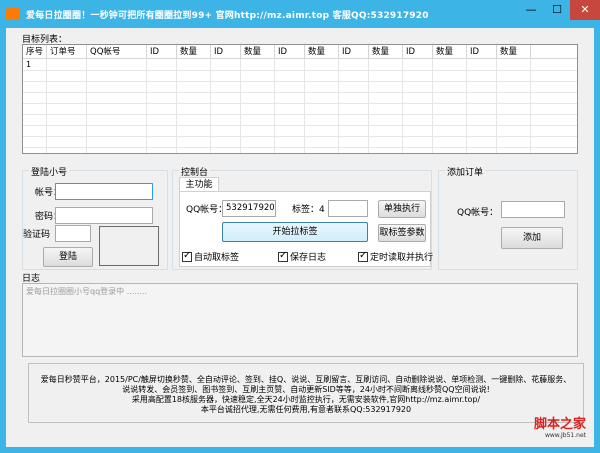 The height and width of the screenshot is (453, 600). I want to click on list-column-header: 序号, so click(35, 52).